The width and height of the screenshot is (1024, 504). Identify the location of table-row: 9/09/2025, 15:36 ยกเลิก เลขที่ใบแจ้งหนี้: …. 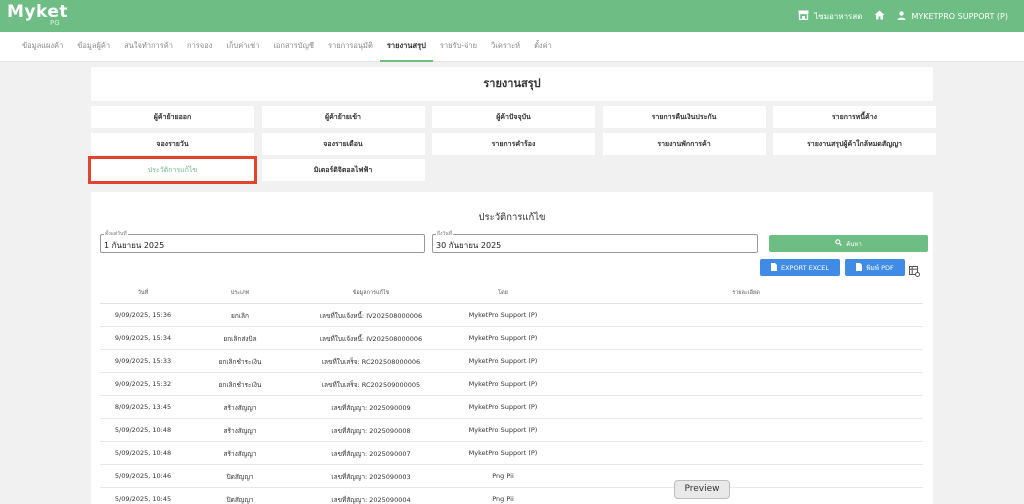
(511, 315).